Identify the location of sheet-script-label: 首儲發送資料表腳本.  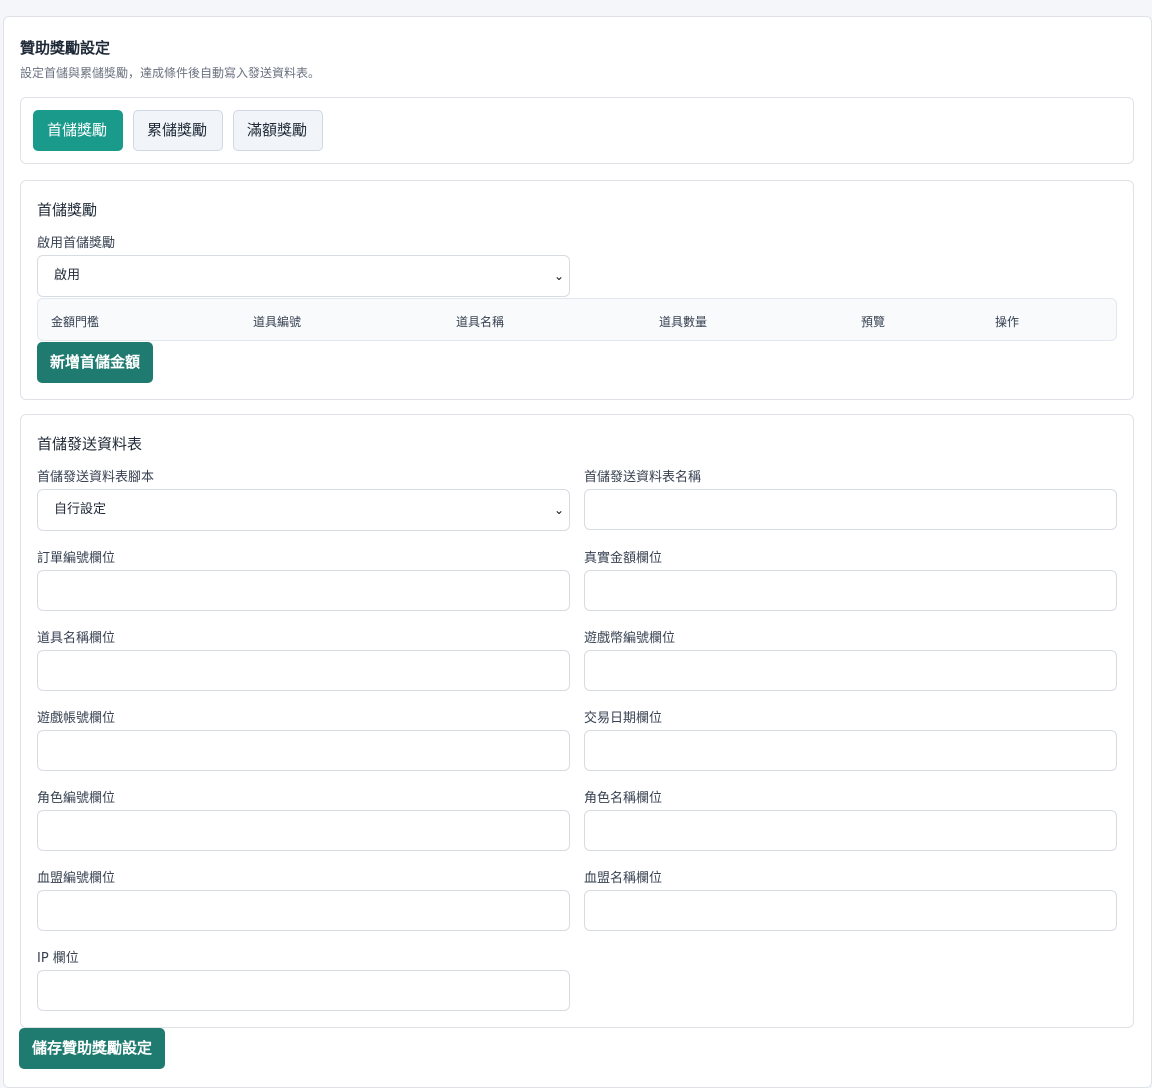
(96, 477).